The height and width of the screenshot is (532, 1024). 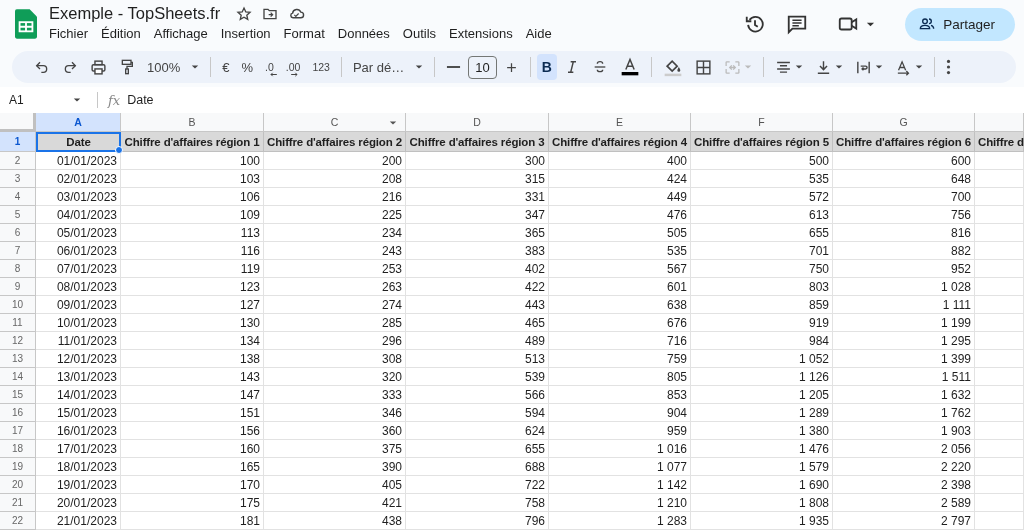 I want to click on table-cell: 638, so click(x=620, y=305).